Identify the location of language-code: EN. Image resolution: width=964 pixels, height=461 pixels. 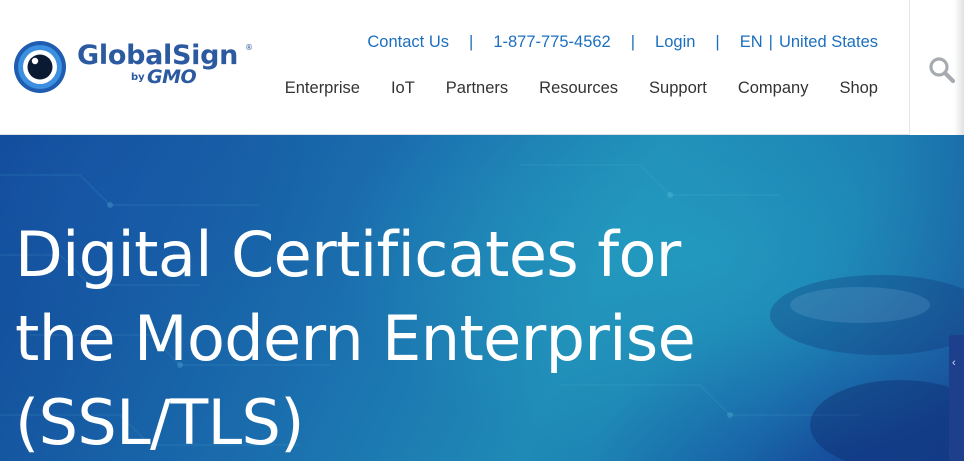
(751, 41).